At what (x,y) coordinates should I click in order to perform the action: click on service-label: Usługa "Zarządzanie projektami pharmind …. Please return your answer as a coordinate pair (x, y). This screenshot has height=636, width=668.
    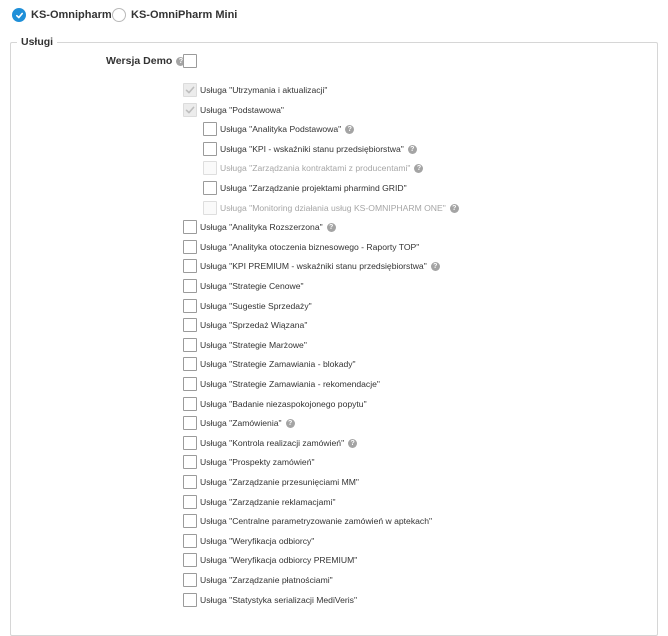
    Looking at the image, I should click on (313, 188).